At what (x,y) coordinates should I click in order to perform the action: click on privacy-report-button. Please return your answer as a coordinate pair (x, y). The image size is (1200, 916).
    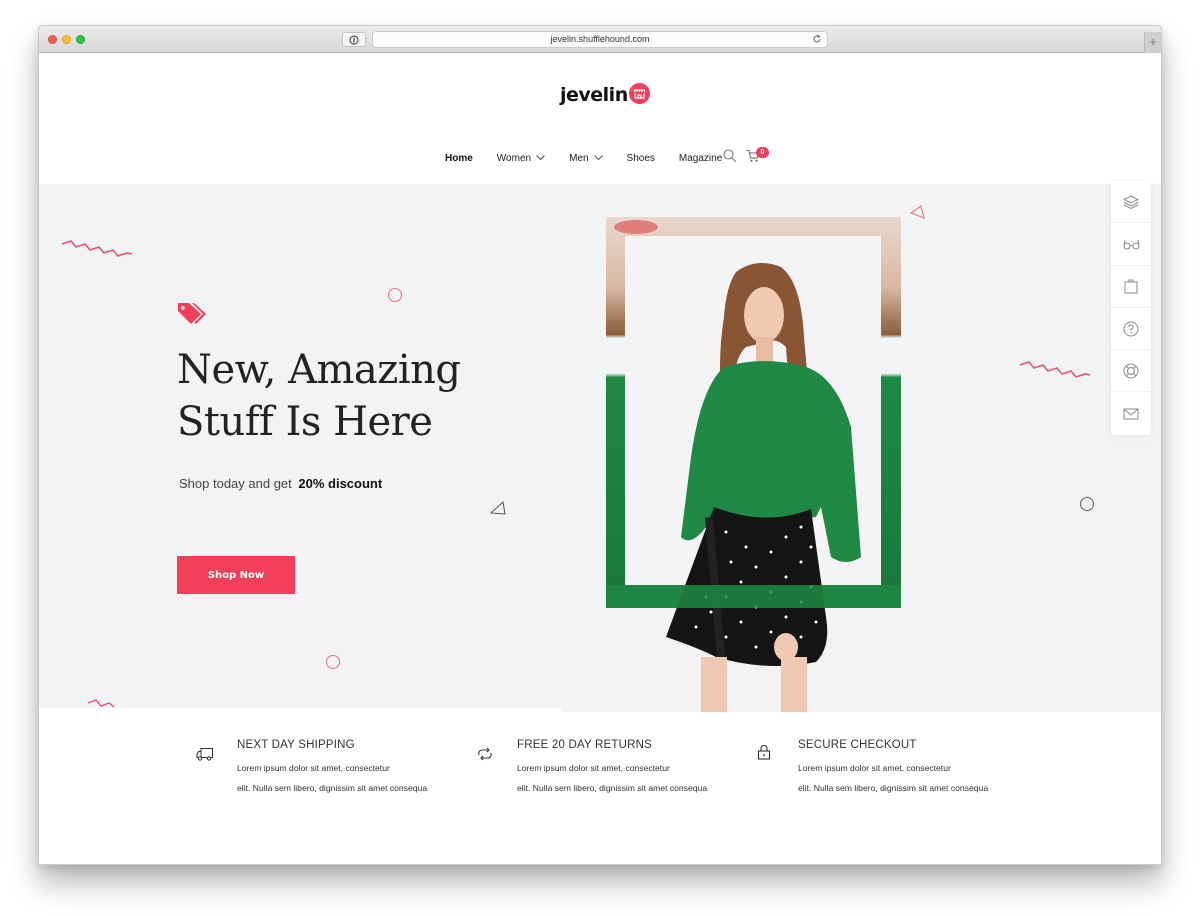
    Looking at the image, I should click on (354, 39).